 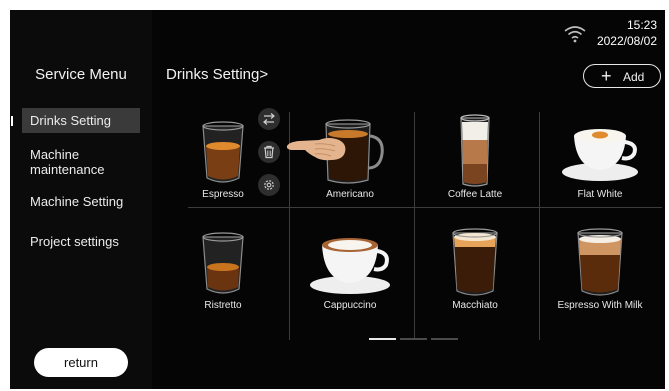 What do you see at coordinates (81, 120) in the screenshot?
I see `sidebar-item-drinks-setting: Drinks Setting` at bounding box center [81, 120].